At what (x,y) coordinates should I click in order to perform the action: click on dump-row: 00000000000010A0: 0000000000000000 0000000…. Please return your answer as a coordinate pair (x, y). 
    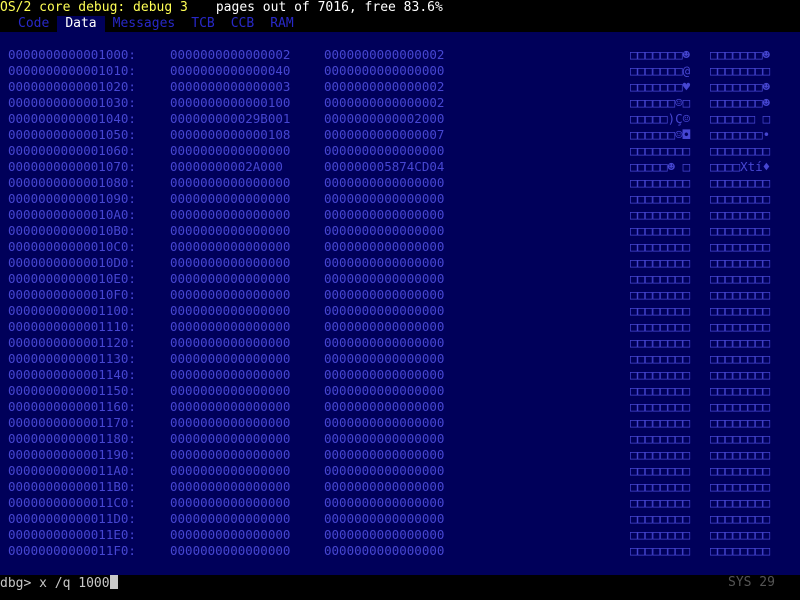
    Looking at the image, I should click on (400, 215).